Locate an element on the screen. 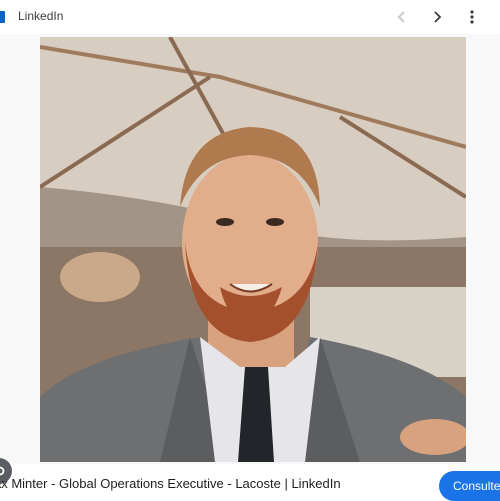 The height and width of the screenshot is (501, 500). more-vert-icon is located at coordinates (472, 17).